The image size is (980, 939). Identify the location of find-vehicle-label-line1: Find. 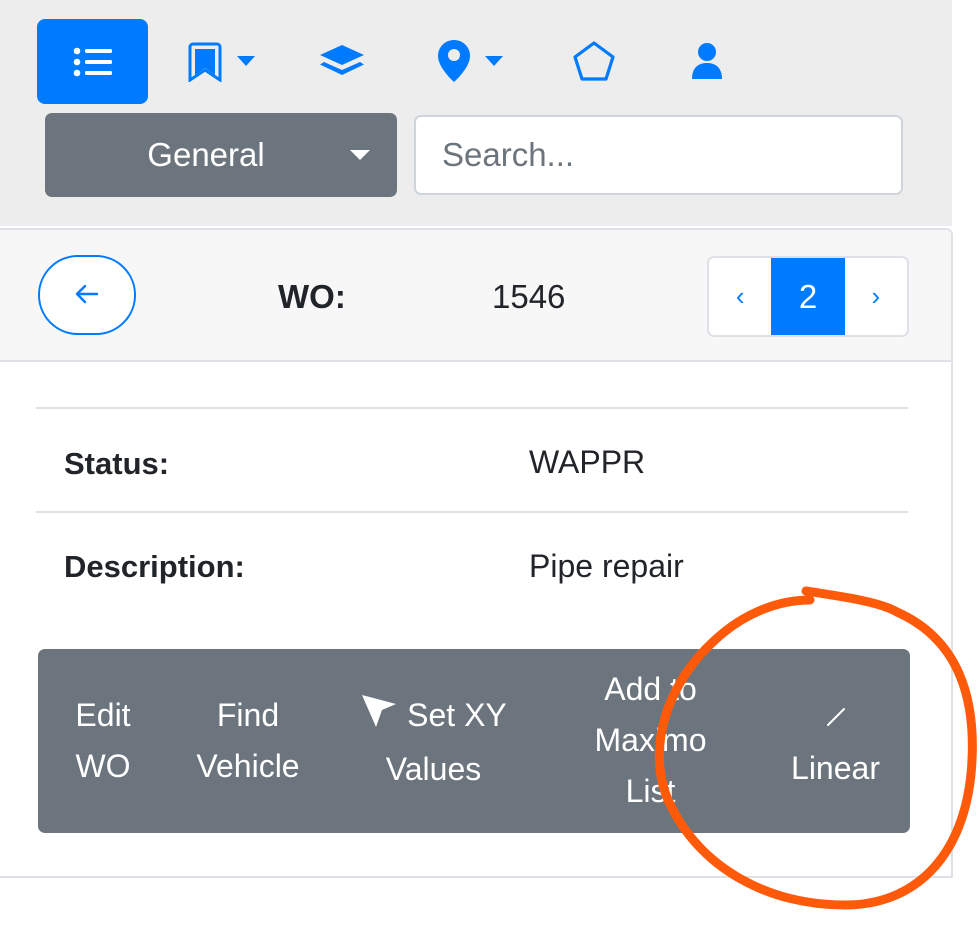
(248, 715).